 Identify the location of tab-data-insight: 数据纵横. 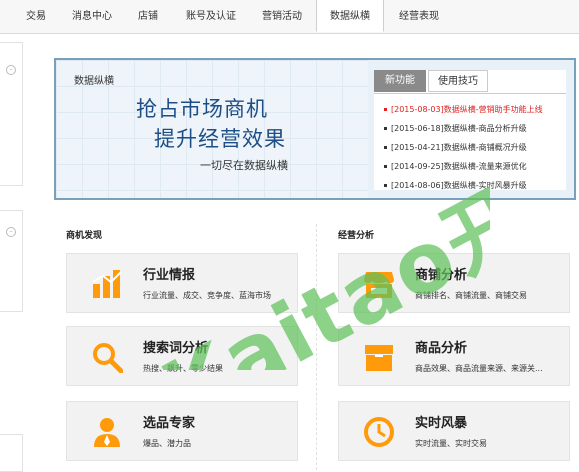
(350, 16).